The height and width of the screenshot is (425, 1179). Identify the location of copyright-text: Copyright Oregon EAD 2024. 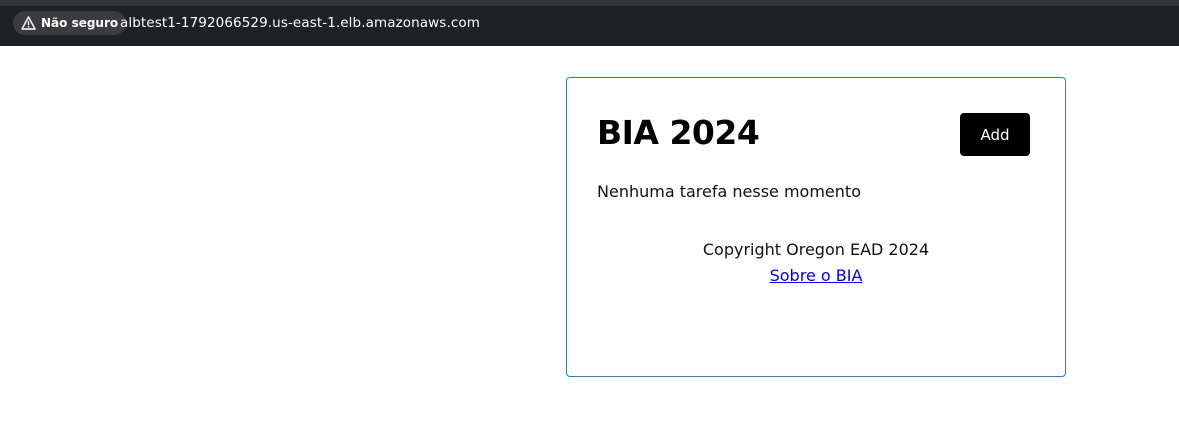
(816, 249).